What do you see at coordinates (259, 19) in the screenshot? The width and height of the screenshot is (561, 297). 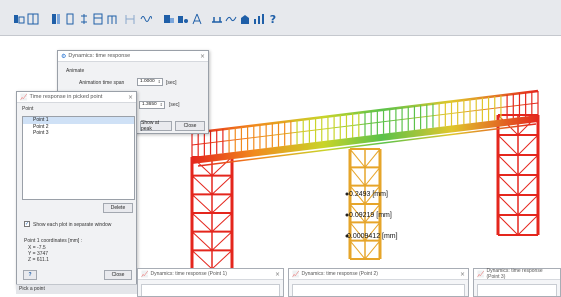 I see `stats-icon` at bounding box center [259, 19].